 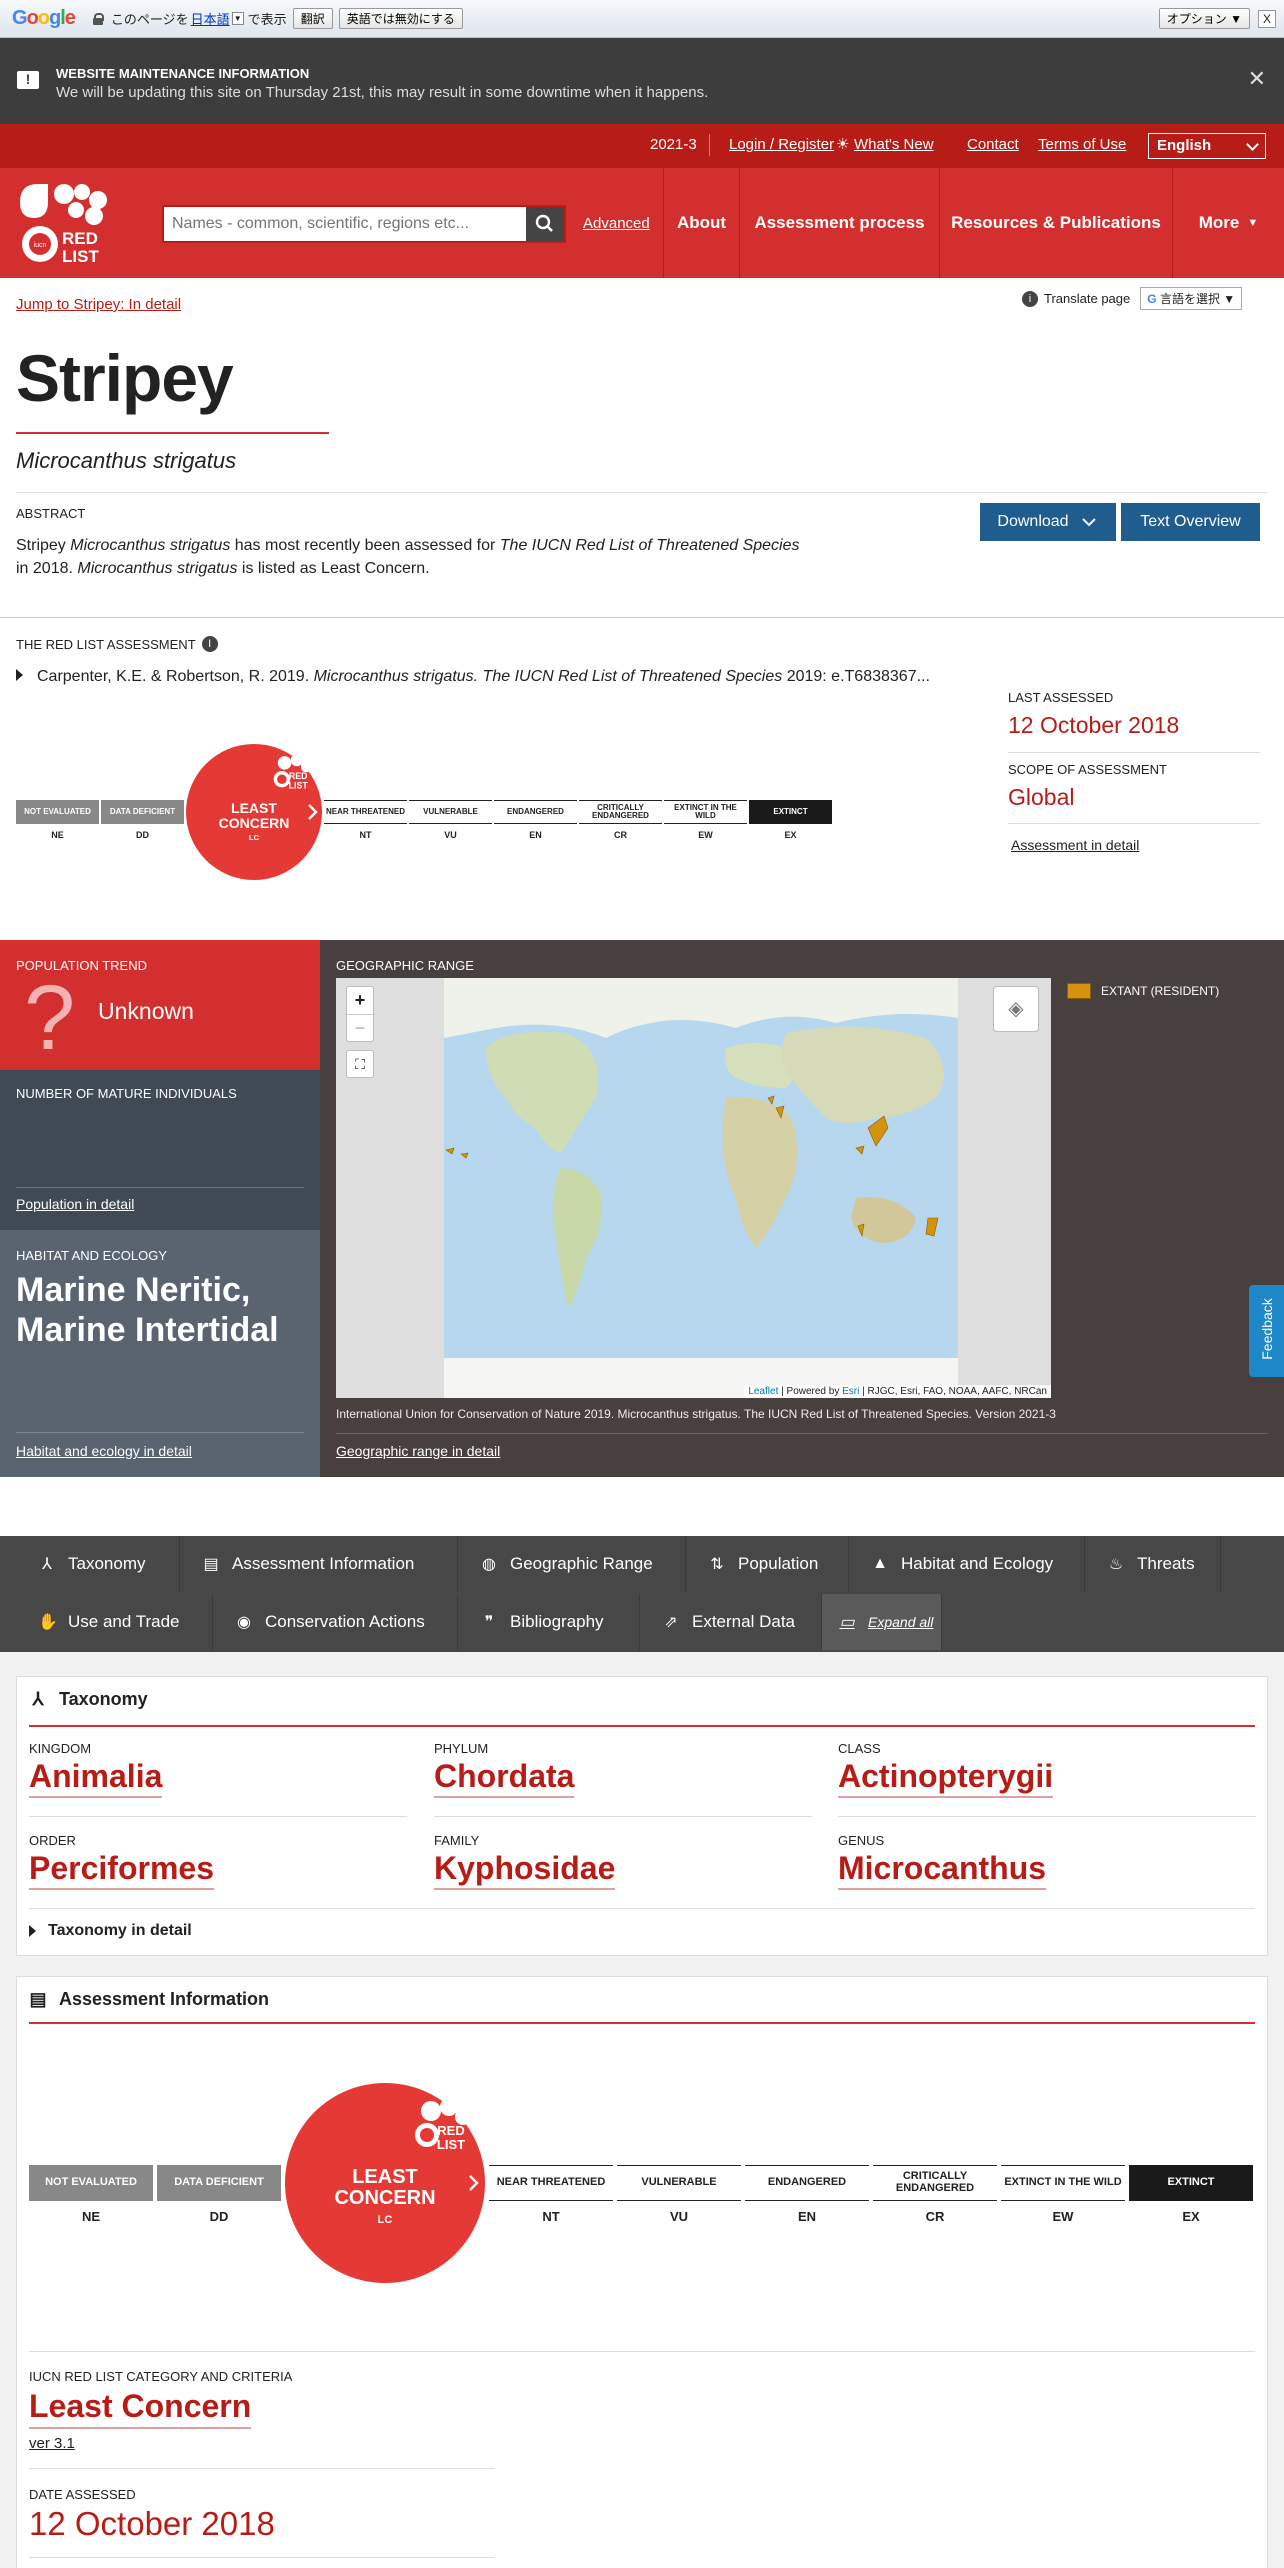 What do you see at coordinates (1190, 522) in the screenshot?
I see `text-overview-button: Text Overview` at bounding box center [1190, 522].